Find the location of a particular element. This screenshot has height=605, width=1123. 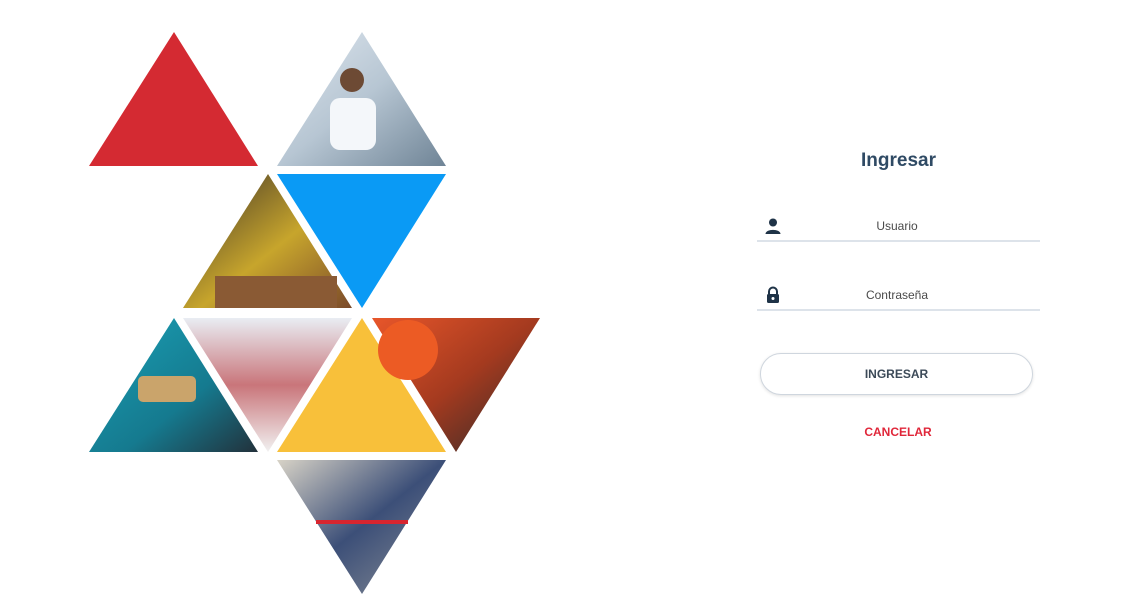

username-field is located at coordinates (898, 228).